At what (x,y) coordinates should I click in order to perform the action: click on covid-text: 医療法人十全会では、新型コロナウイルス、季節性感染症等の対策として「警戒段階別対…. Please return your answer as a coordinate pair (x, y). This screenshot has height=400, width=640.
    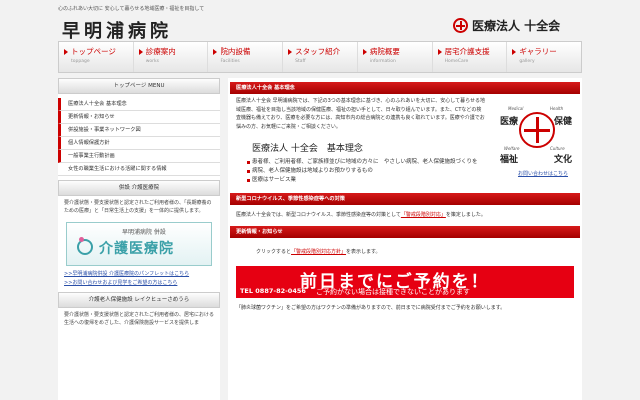
    Looking at the image, I should click on (405, 212).